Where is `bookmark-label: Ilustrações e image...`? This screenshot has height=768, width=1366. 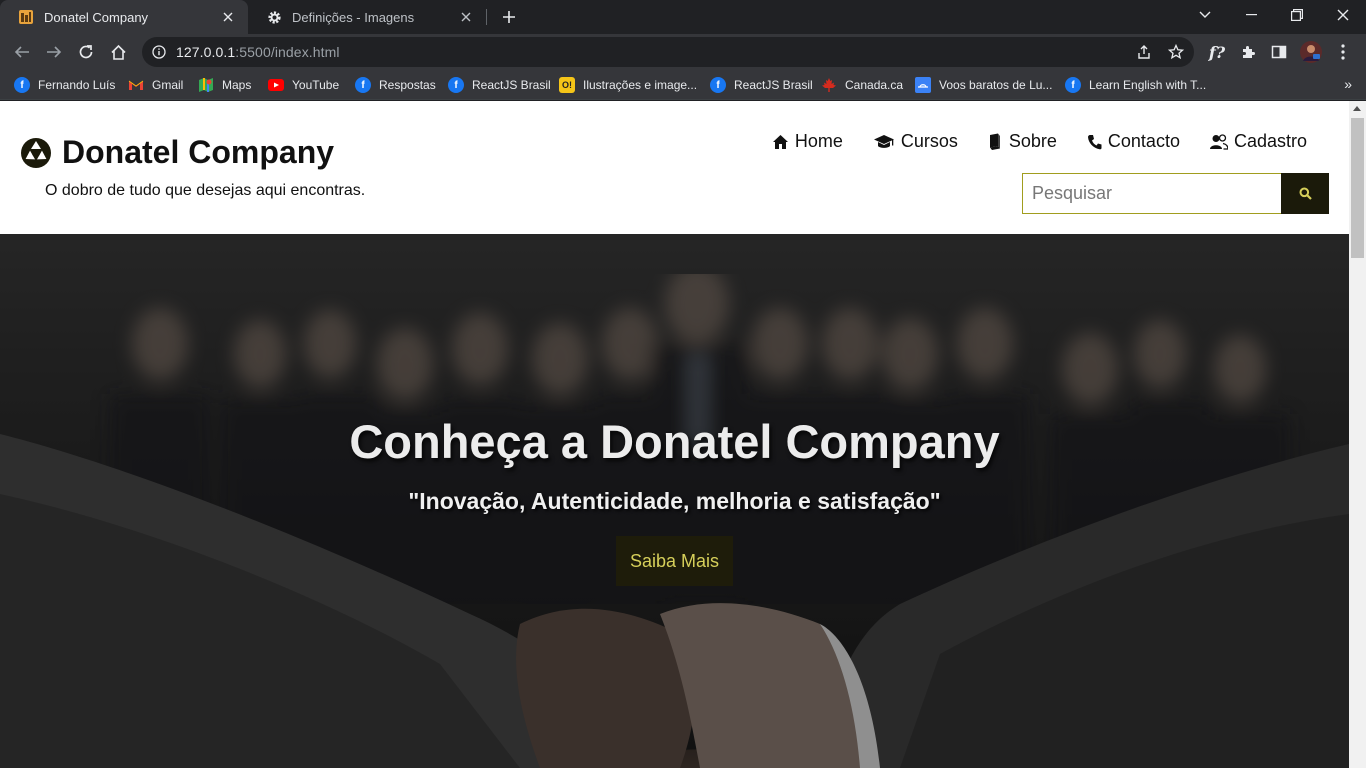 bookmark-label: Ilustrações e image... is located at coordinates (640, 85).